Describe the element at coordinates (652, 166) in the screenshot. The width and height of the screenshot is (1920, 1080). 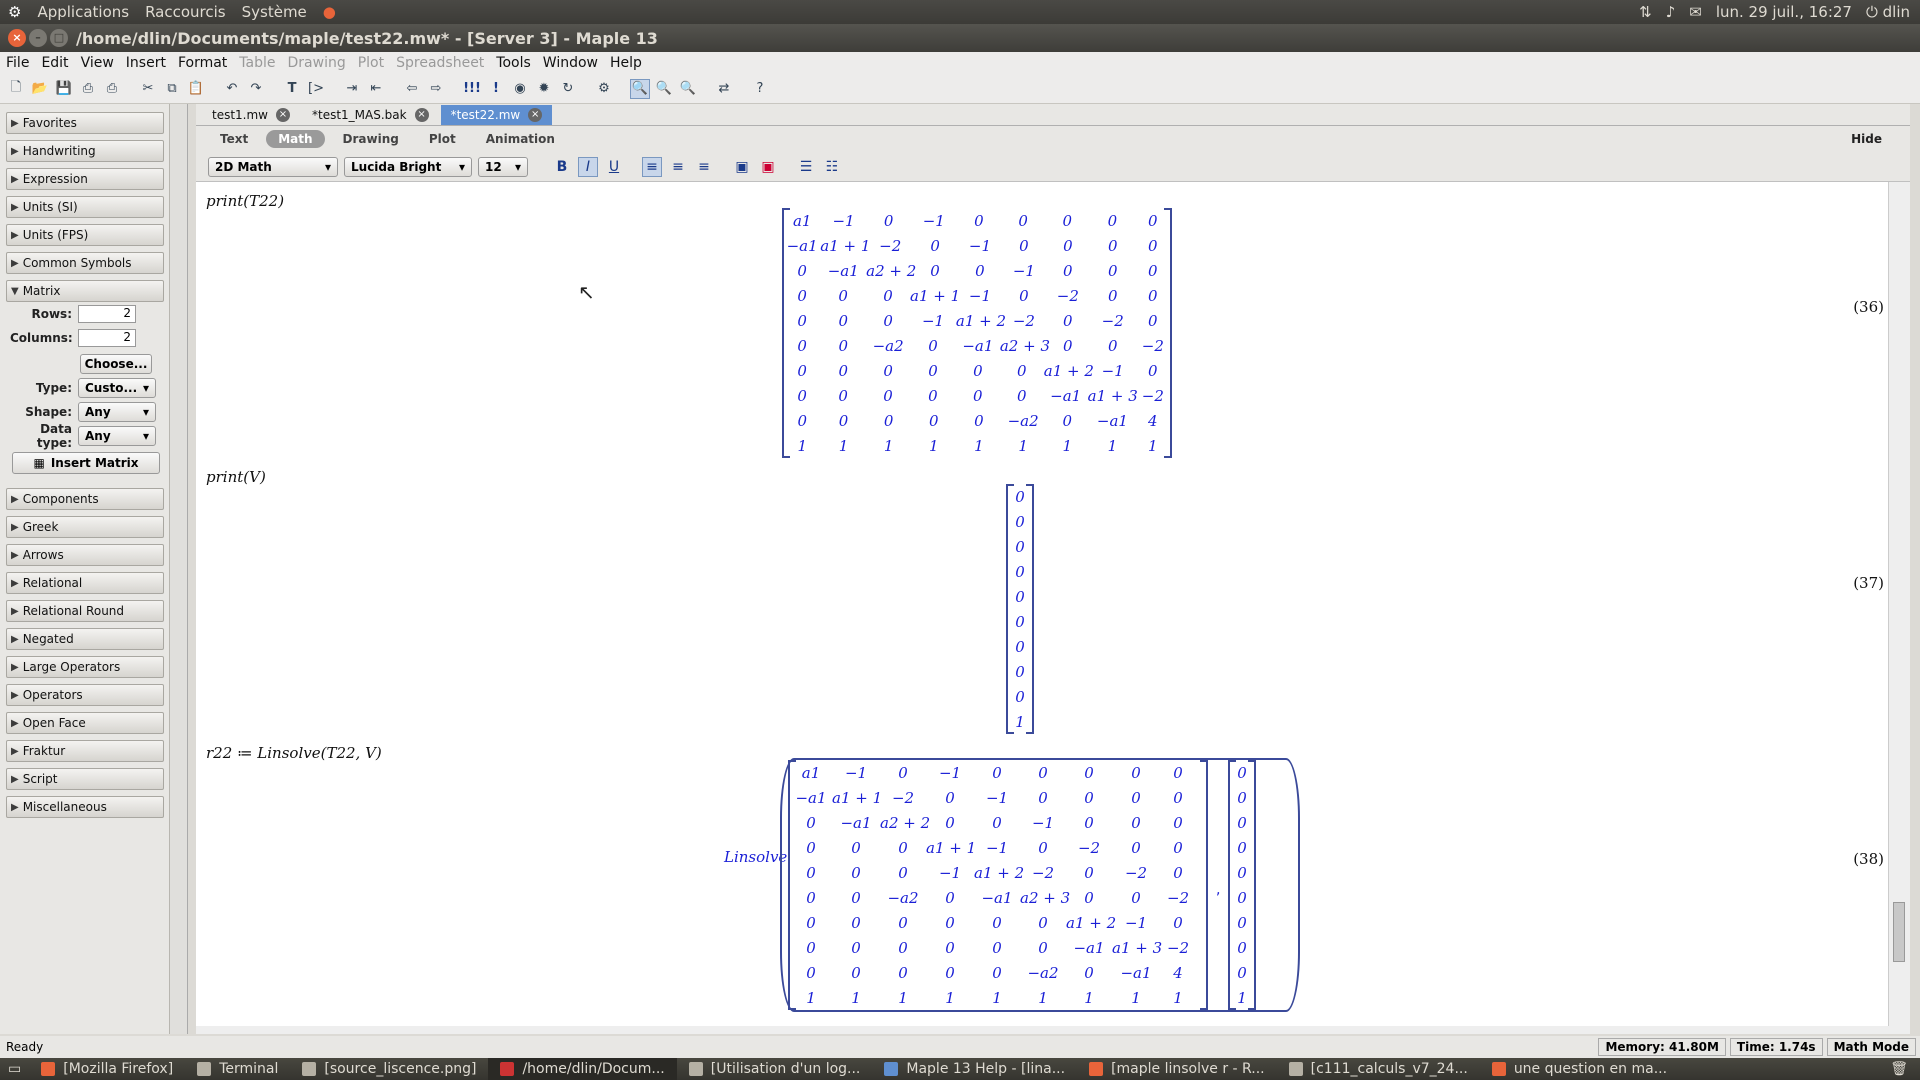
I see `align-left-icon: ≡` at that location.